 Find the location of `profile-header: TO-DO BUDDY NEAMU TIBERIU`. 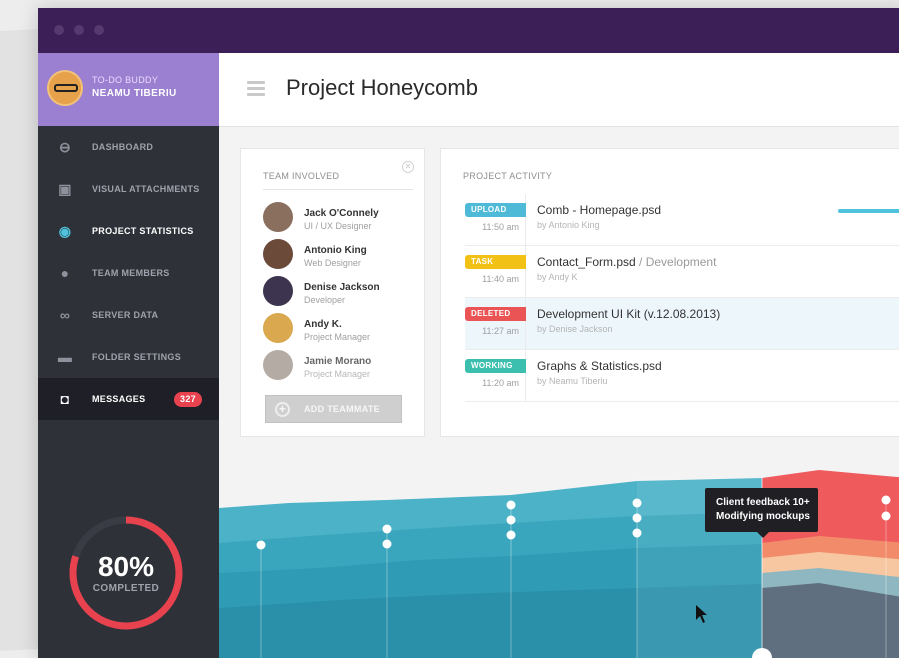

profile-header: TO-DO BUDDY NEAMU TIBERIU is located at coordinates (128, 89).